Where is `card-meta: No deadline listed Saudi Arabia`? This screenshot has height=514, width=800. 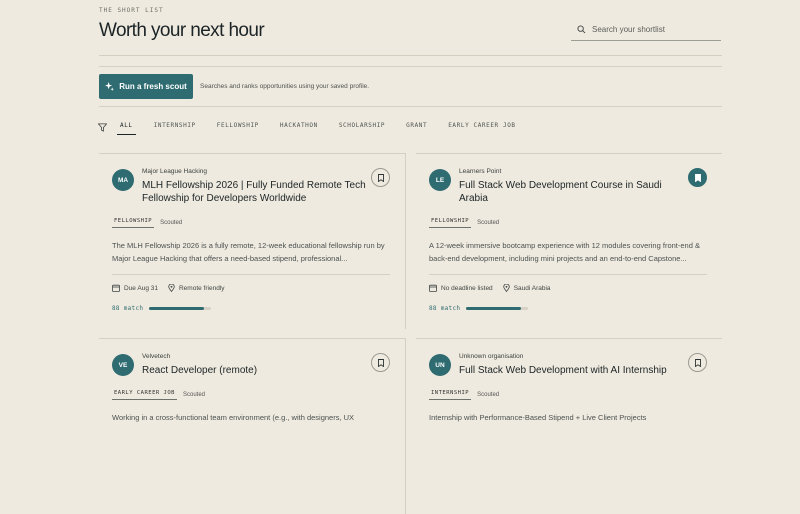
card-meta: No deadline listed Saudi Arabia is located at coordinates (495, 288).